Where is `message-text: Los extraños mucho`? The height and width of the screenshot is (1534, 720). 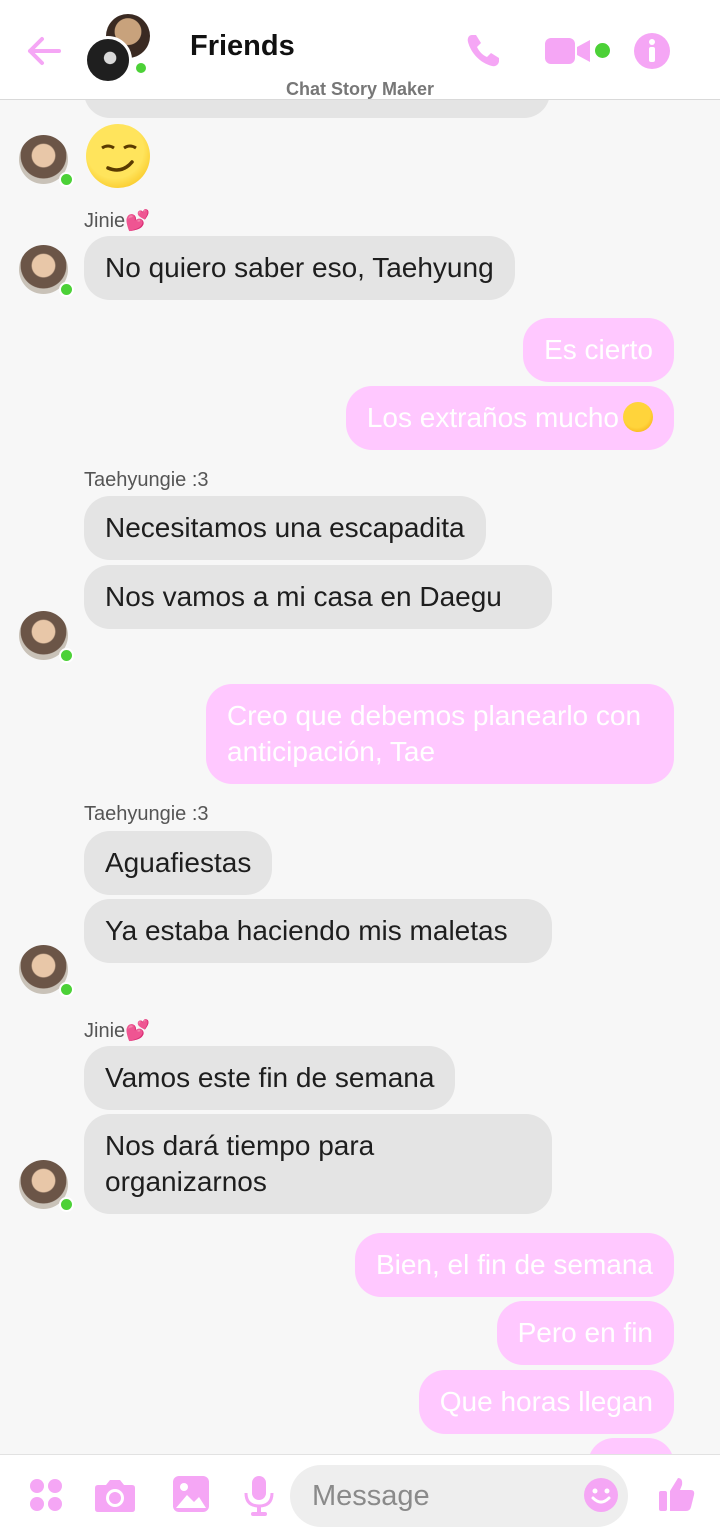
message-text: Los extraños mucho is located at coordinates (492, 417).